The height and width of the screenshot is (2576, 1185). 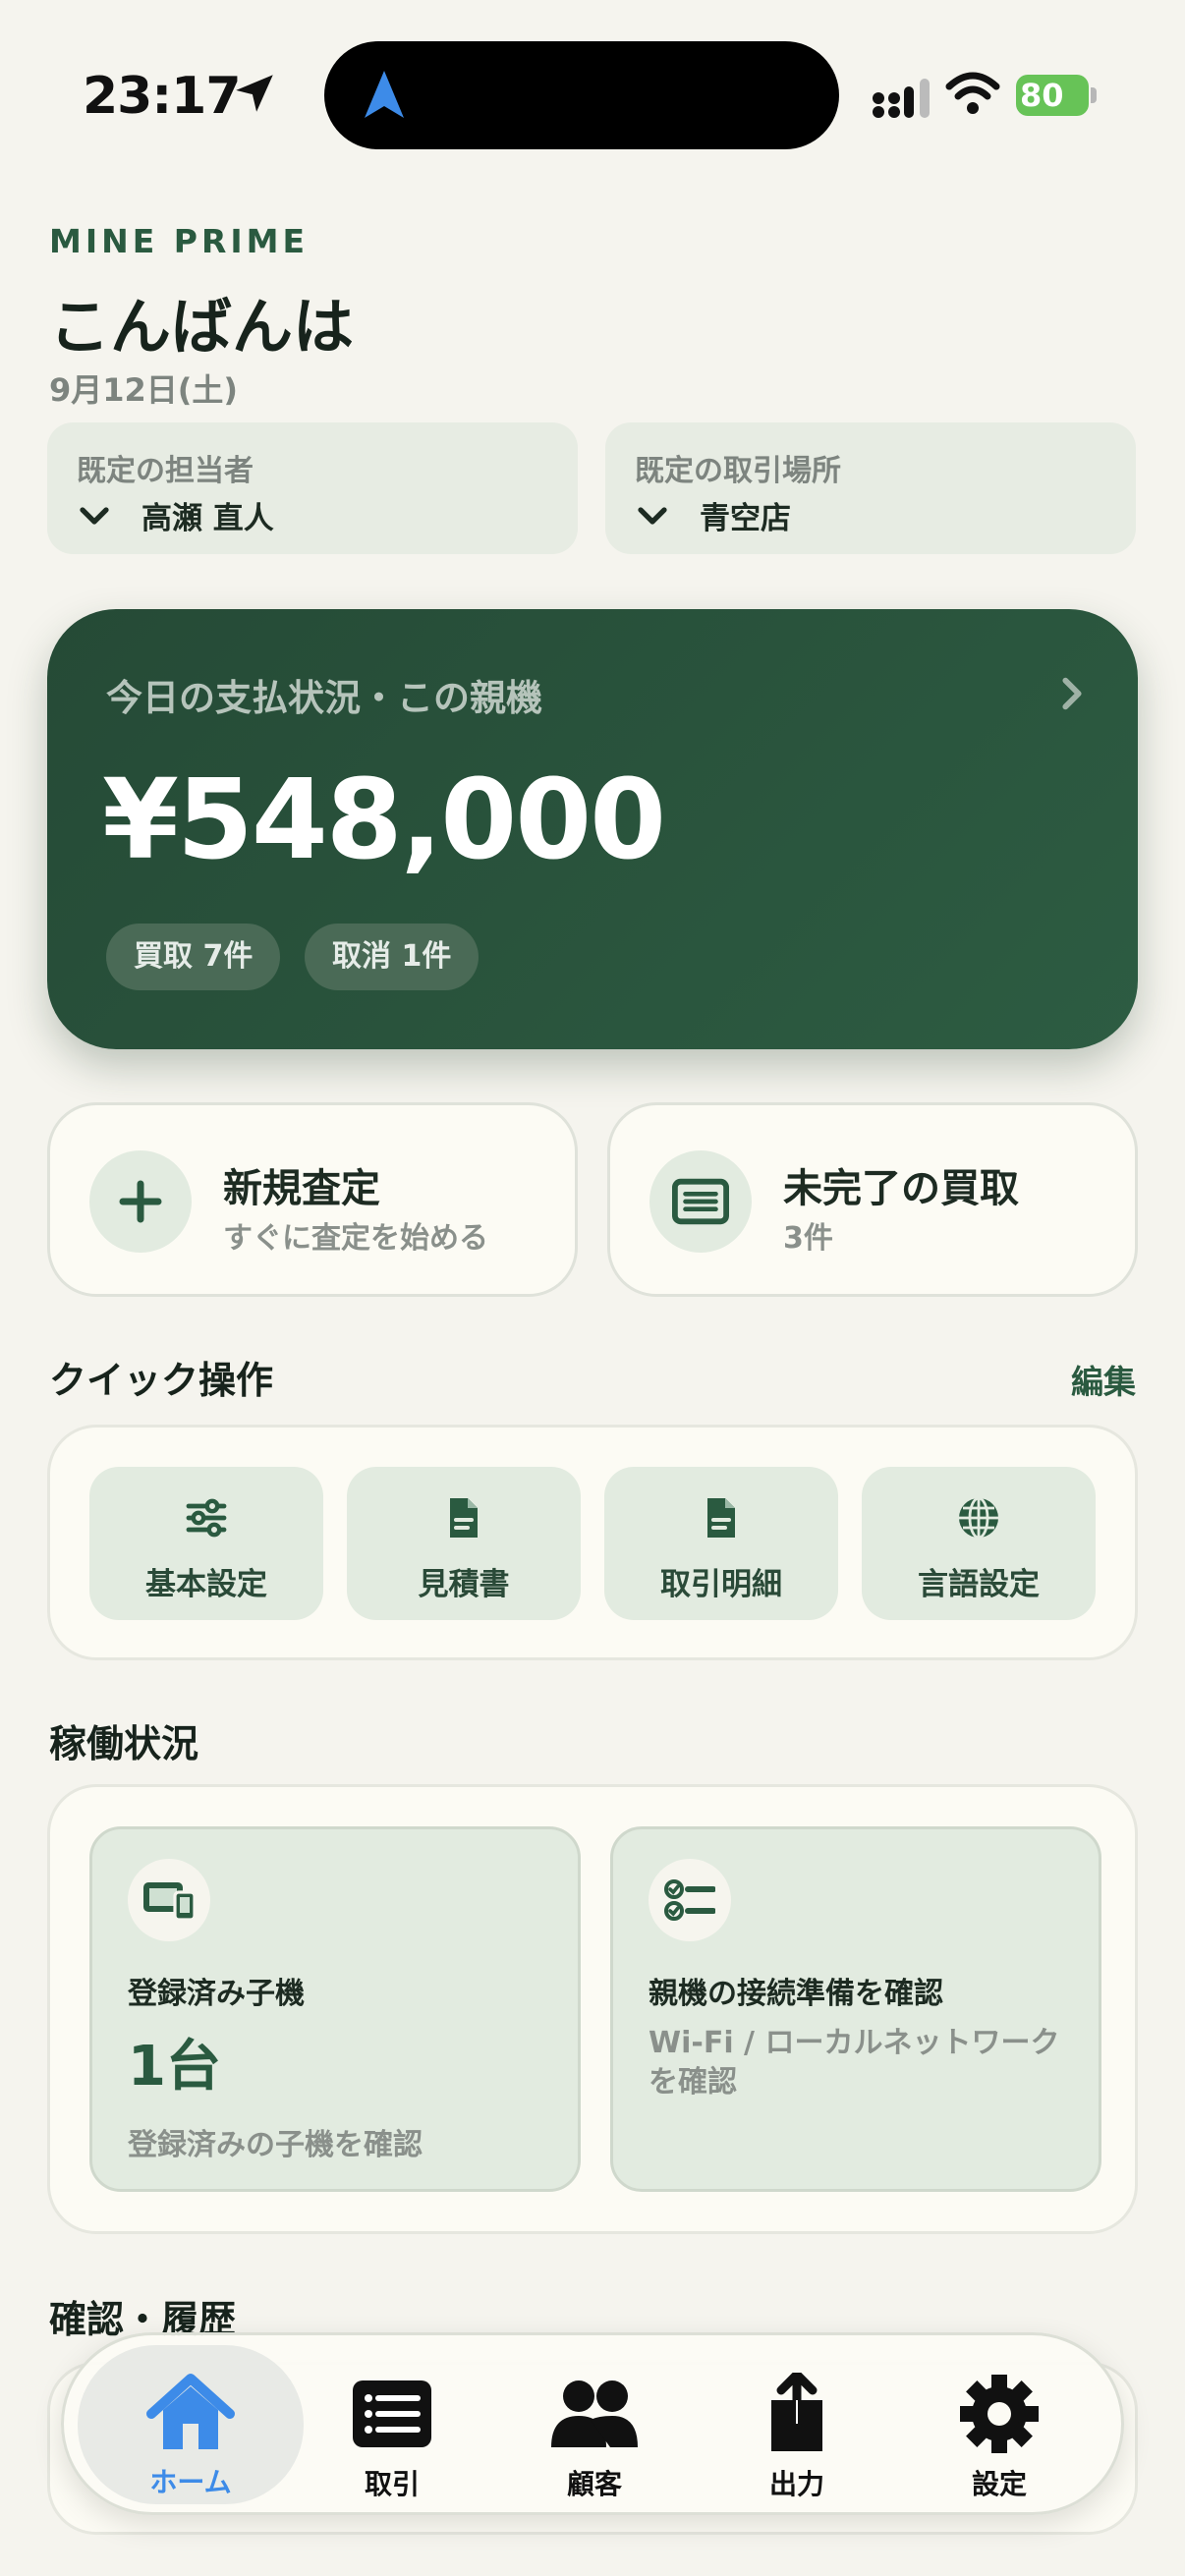 What do you see at coordinates (1104, 1379) in the screenshot?
I see `edit-quick-actions-link: 編集` at bounding box center [1104, 1379].